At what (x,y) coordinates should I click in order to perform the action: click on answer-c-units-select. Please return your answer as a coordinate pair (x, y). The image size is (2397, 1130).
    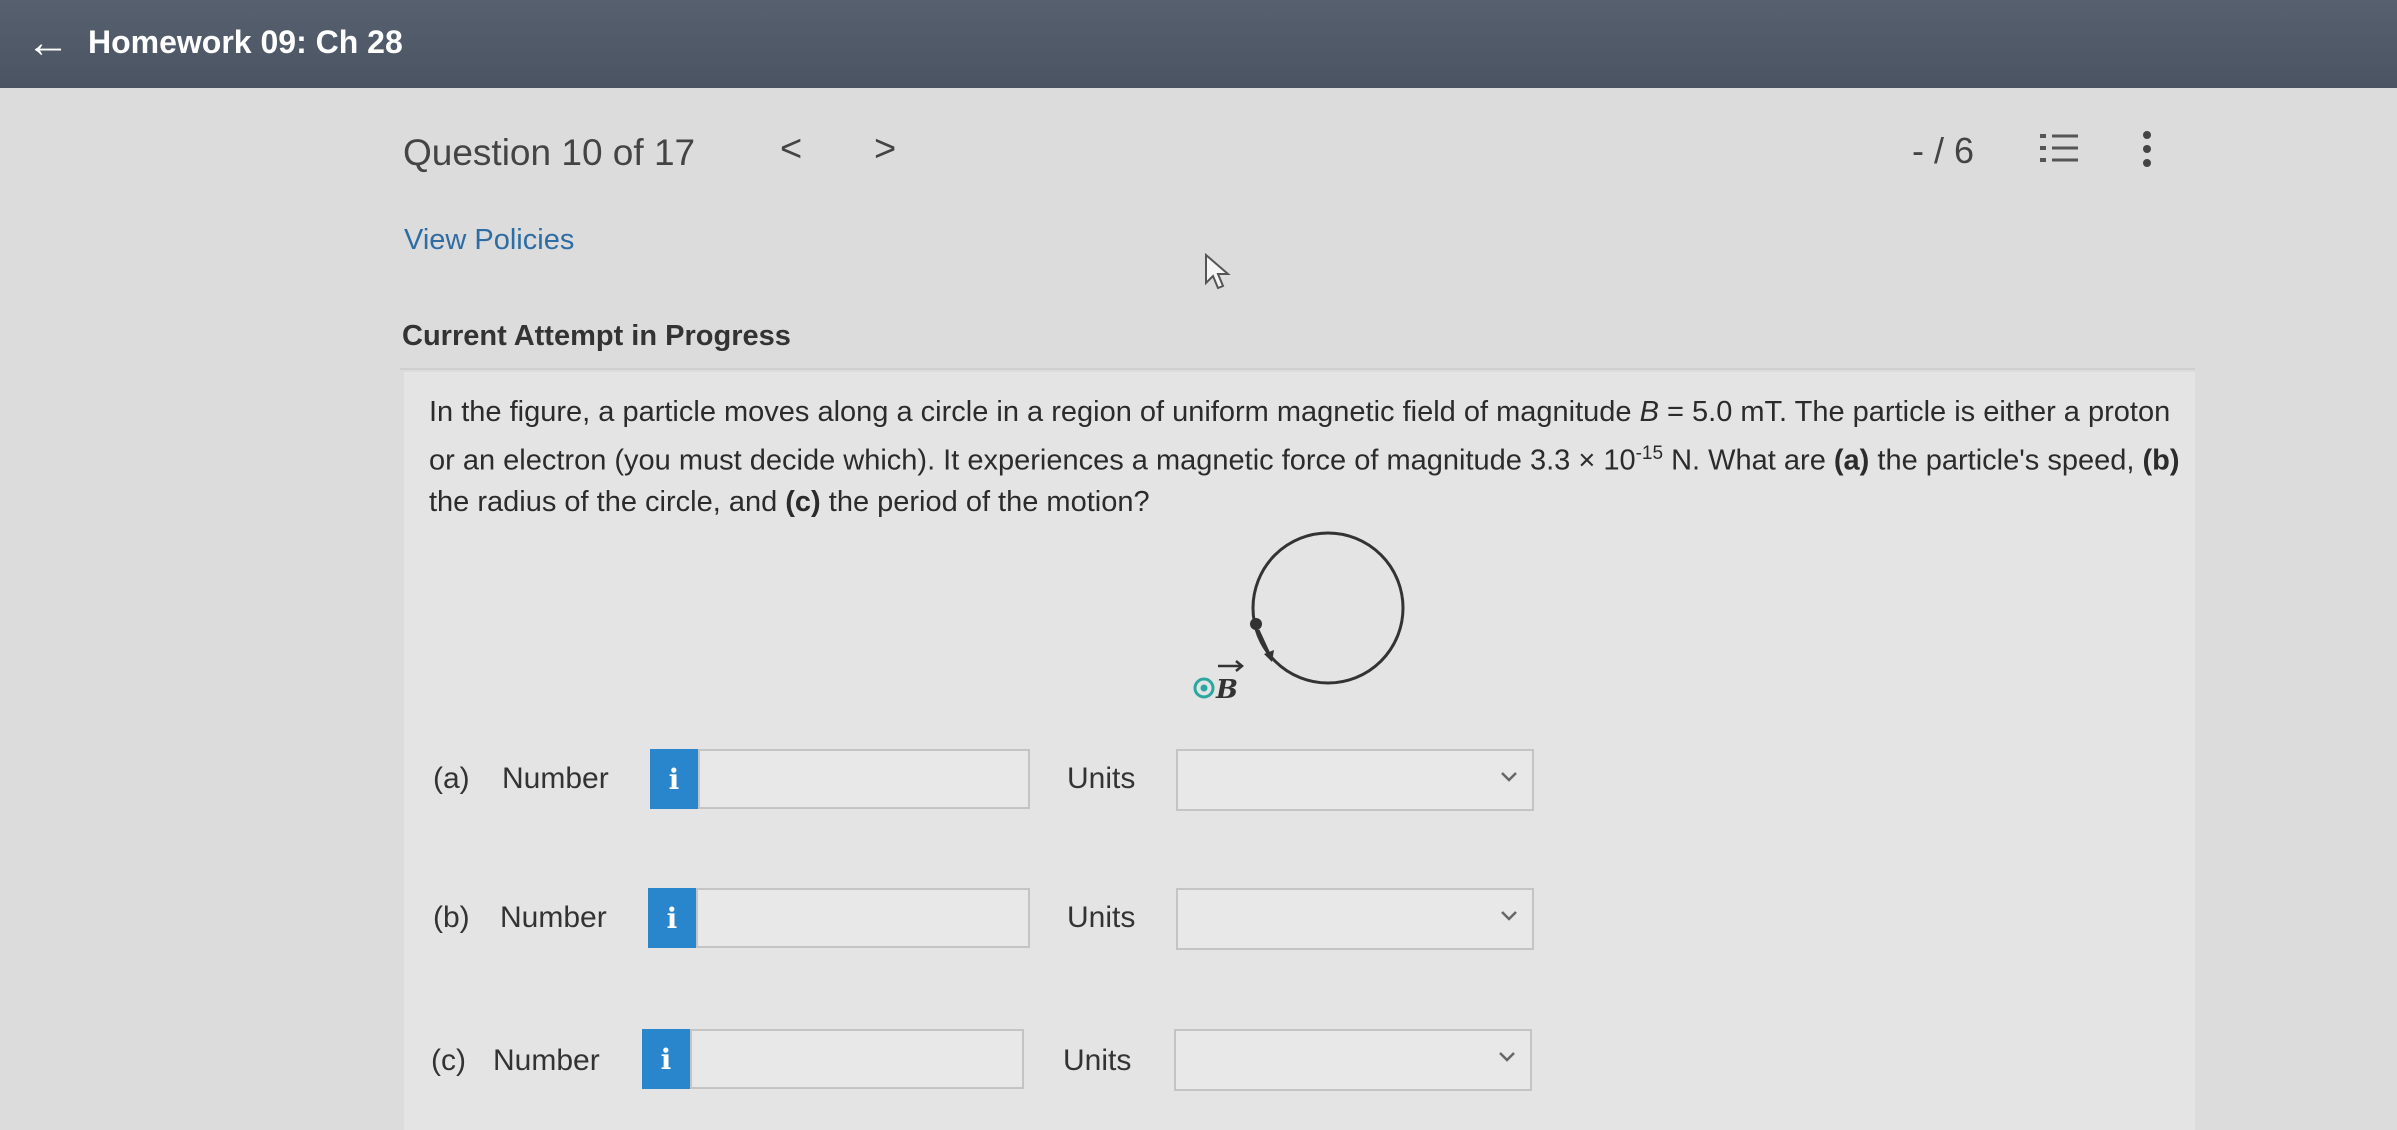
    Looking at the image, I should click on (1353, 1060).